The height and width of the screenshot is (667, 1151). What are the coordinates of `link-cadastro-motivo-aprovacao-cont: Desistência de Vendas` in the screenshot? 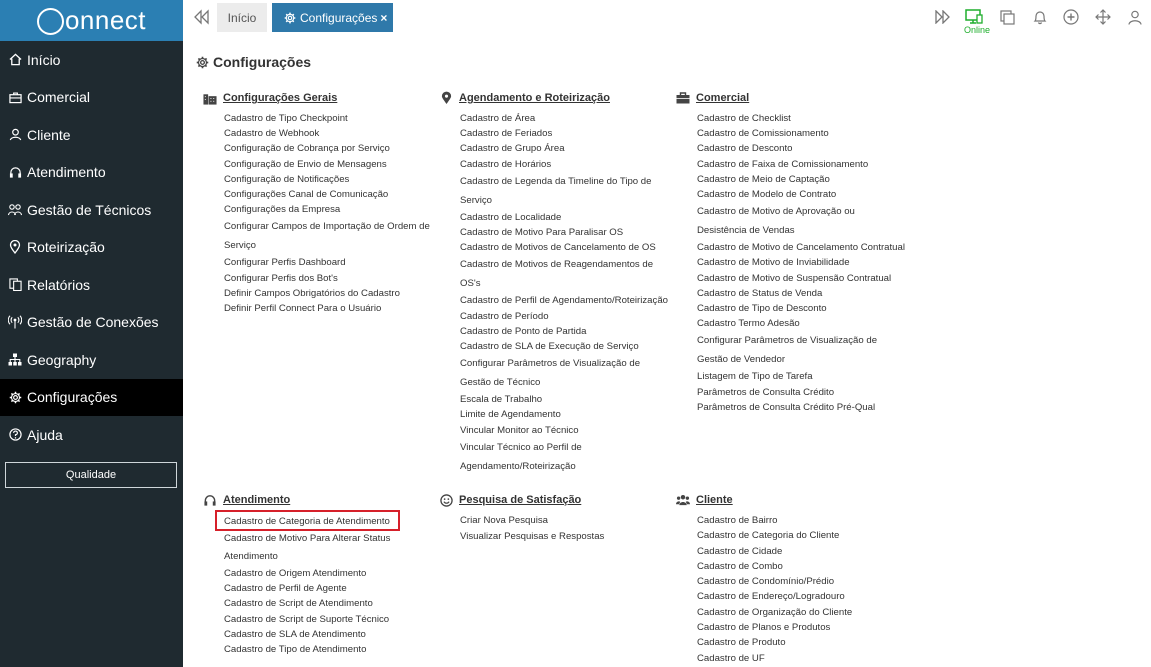 It's located at (802, 230).